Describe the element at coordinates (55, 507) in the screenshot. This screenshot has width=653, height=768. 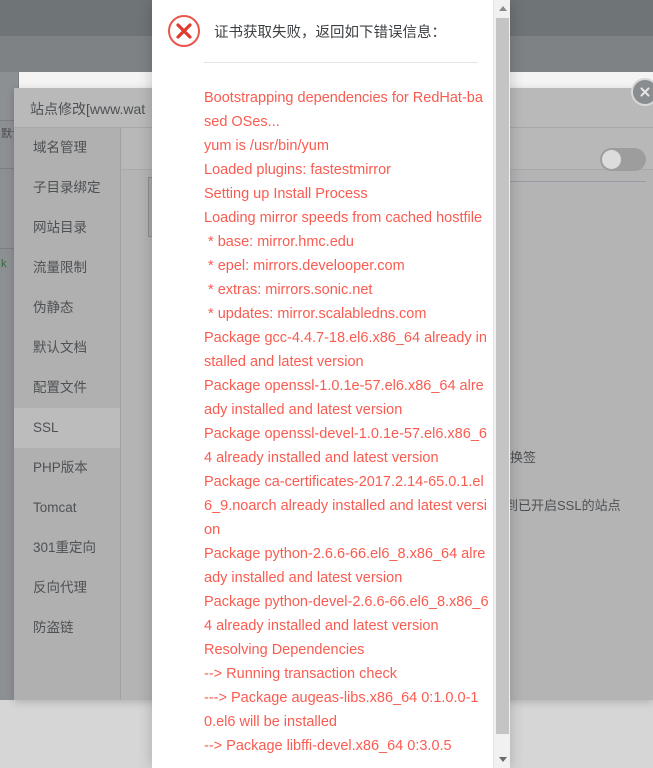
I see `sidebar-item-label: Tomcat` at that location.